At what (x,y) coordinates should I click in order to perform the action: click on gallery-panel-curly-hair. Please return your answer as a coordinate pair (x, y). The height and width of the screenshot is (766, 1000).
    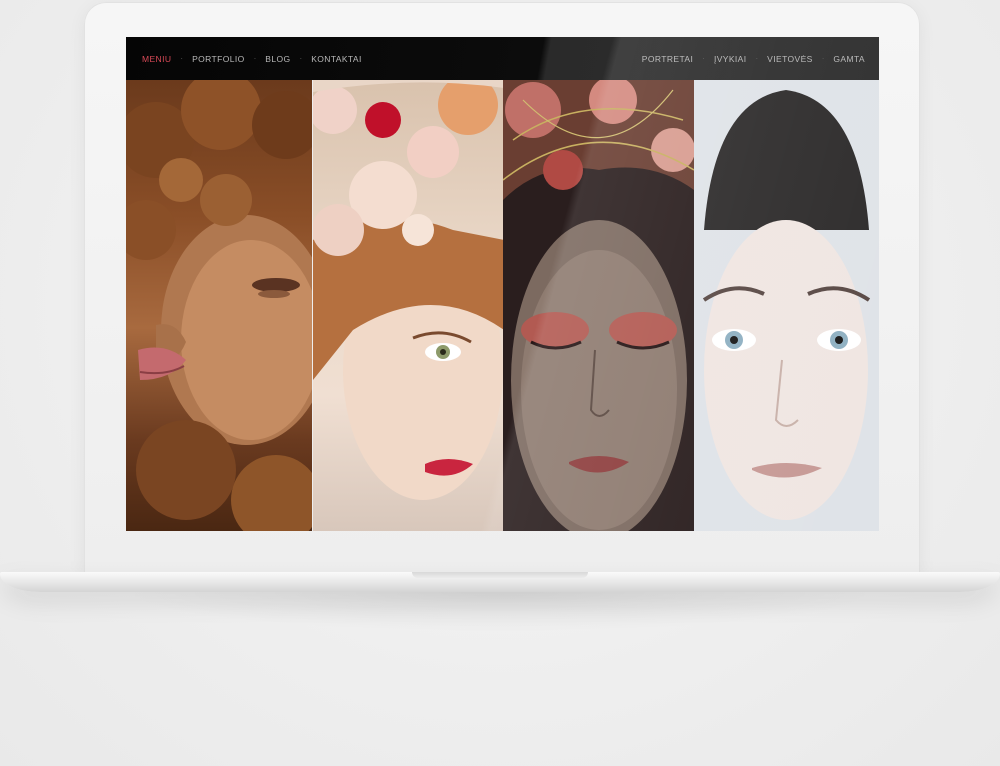
    Looking at the image, I should click on (219, 305).